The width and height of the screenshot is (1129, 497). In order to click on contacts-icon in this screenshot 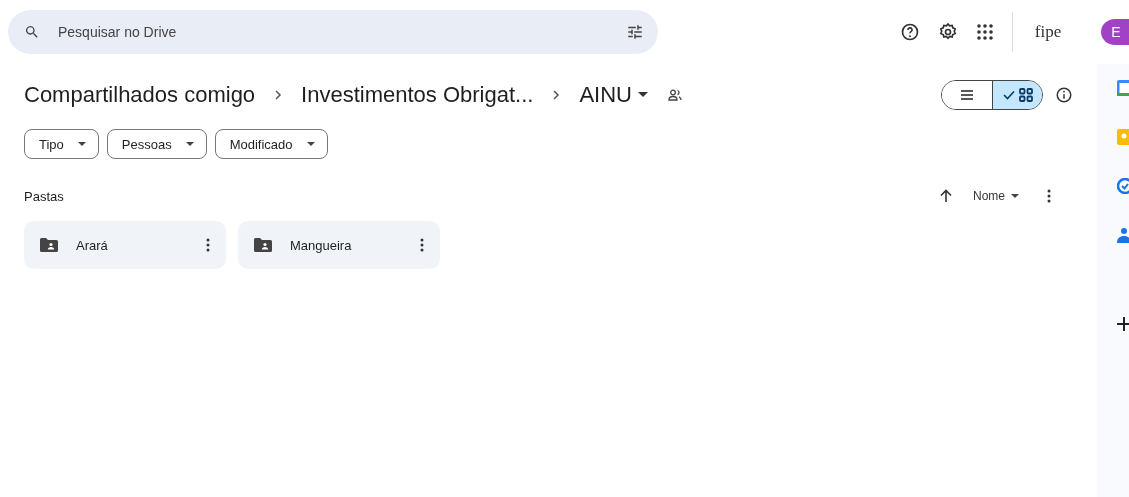, I will do `click(1123, 235)`.